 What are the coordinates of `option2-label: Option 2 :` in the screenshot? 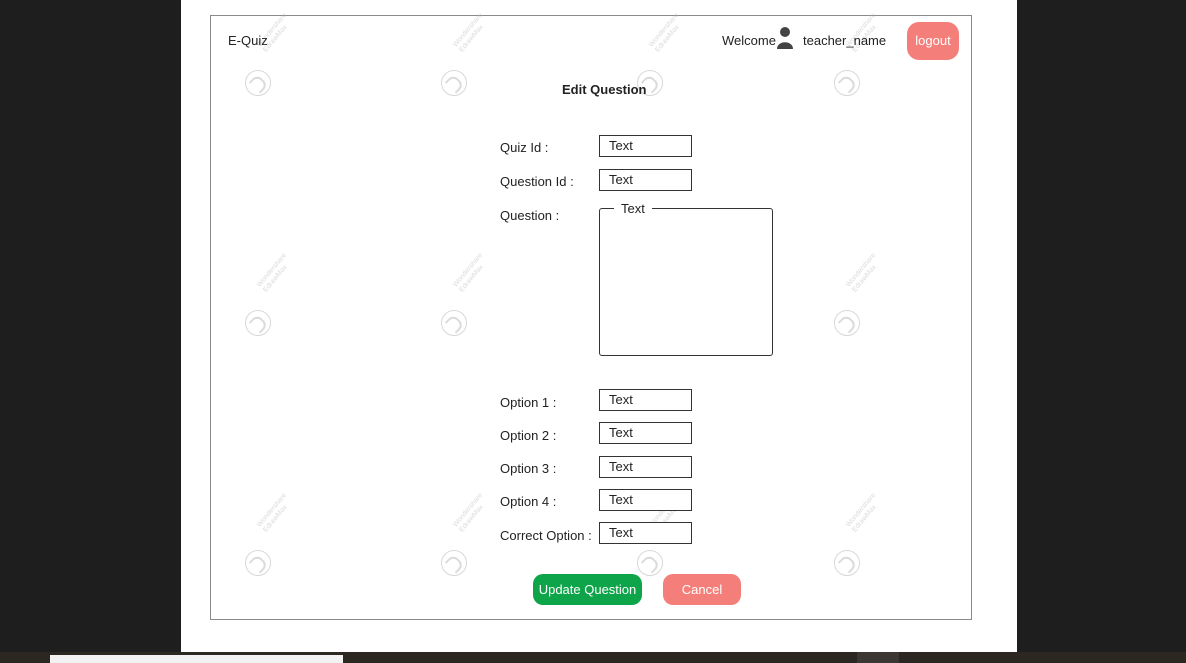 It's located at (528, 435).